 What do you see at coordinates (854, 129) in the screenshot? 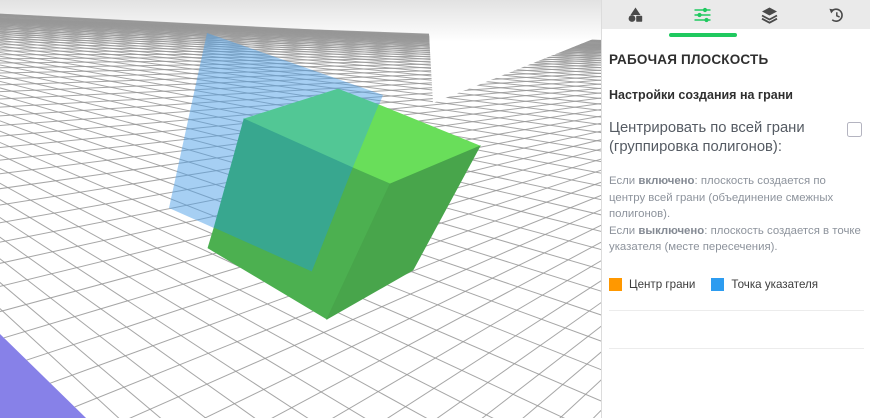
I see `center-on-face-checkbox` at bounding box center [854, 129].